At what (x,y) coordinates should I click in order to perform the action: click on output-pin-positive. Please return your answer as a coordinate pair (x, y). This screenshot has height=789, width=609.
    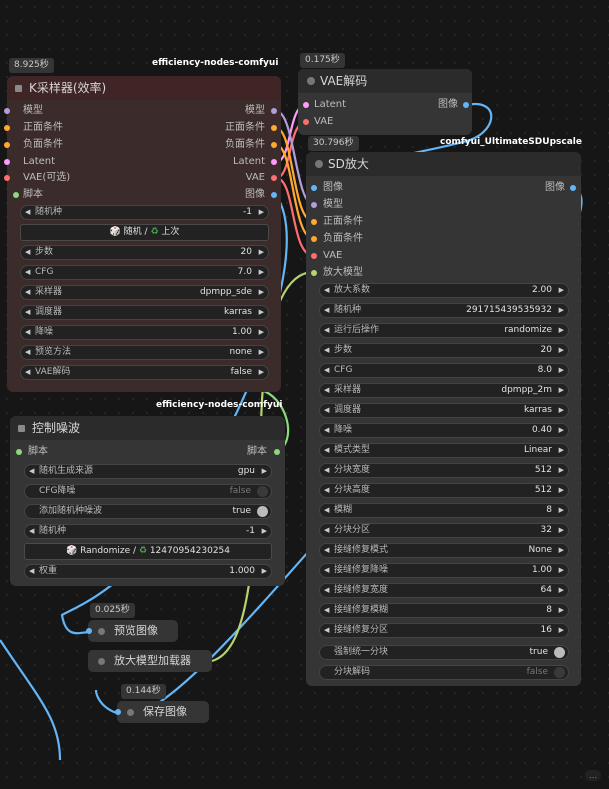
    Looking at the image, I should click on (274, 128).